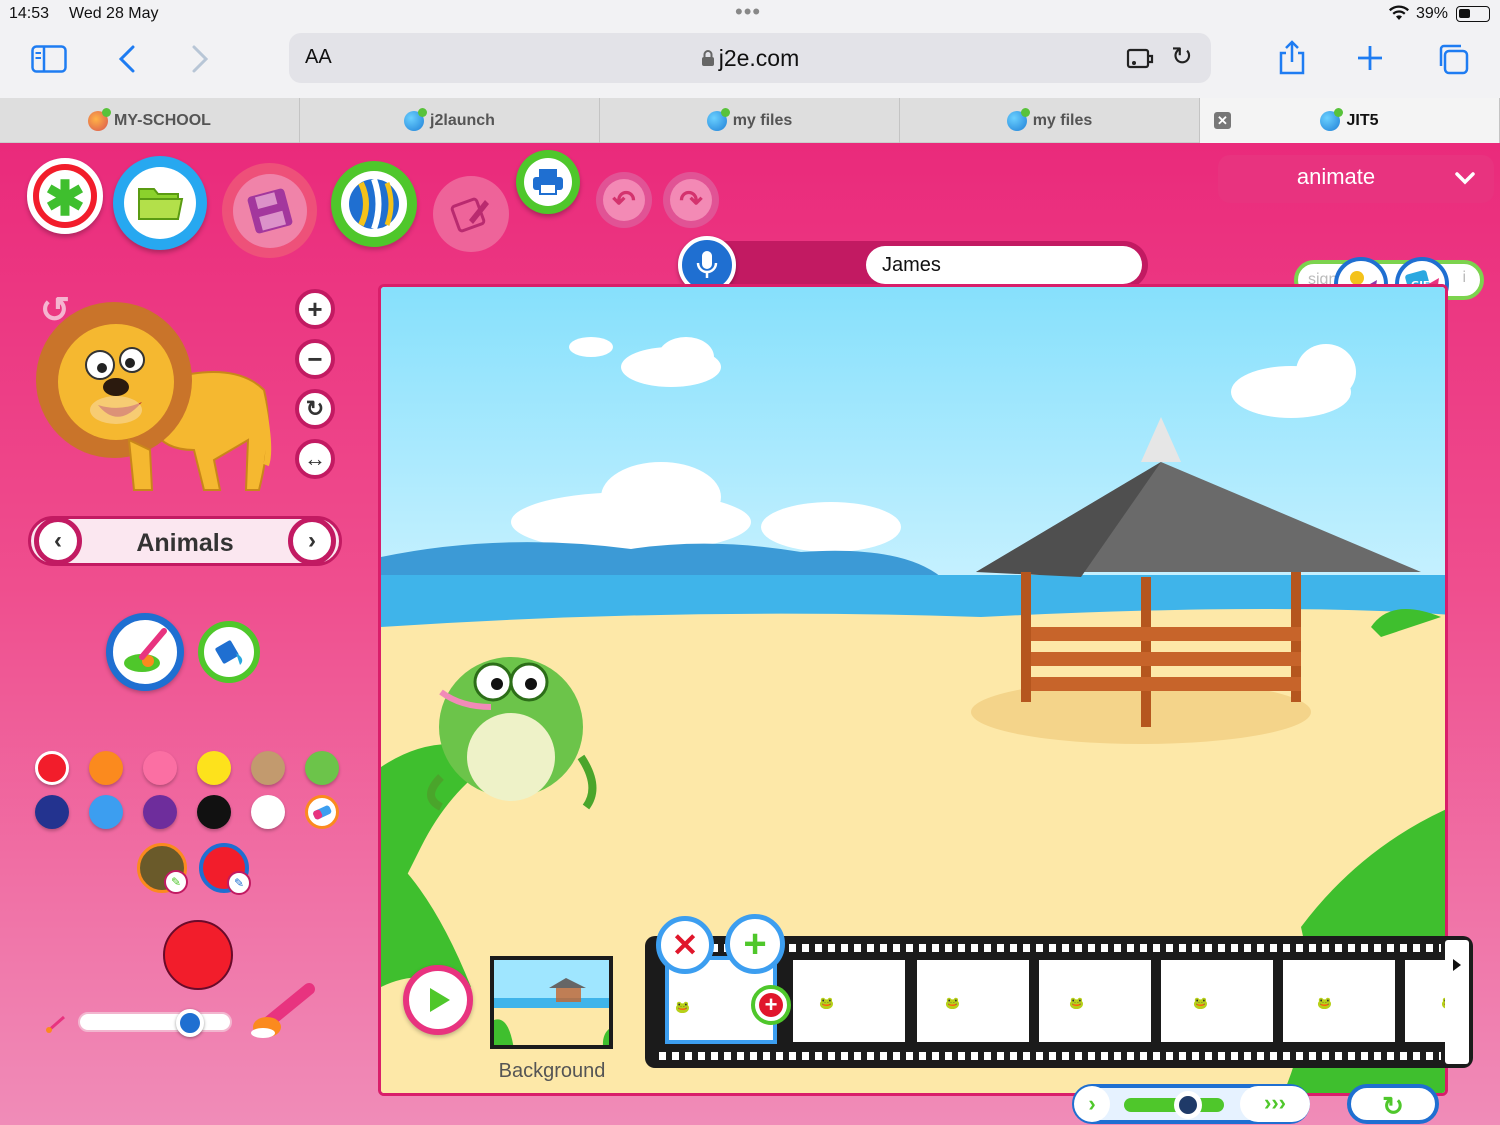 The height and width of the screenshot is (1125, 1500). What do you see at coordinates (755, 944) in the screenshot?
I see `add-frame-button: +` at bounding box center [755, 944].